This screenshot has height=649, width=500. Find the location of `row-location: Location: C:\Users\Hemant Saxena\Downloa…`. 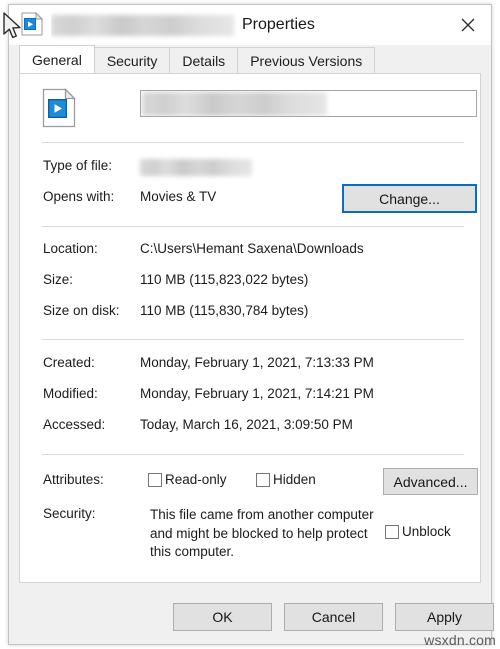

row-location: Location: C:\Users\Hemant Saxena\Downloa… is located at coordinates (250, 251).